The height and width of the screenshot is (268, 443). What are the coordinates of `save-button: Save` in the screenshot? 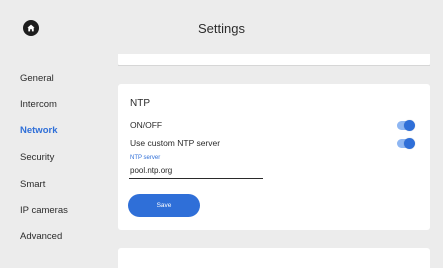 It's located at (164, 205).